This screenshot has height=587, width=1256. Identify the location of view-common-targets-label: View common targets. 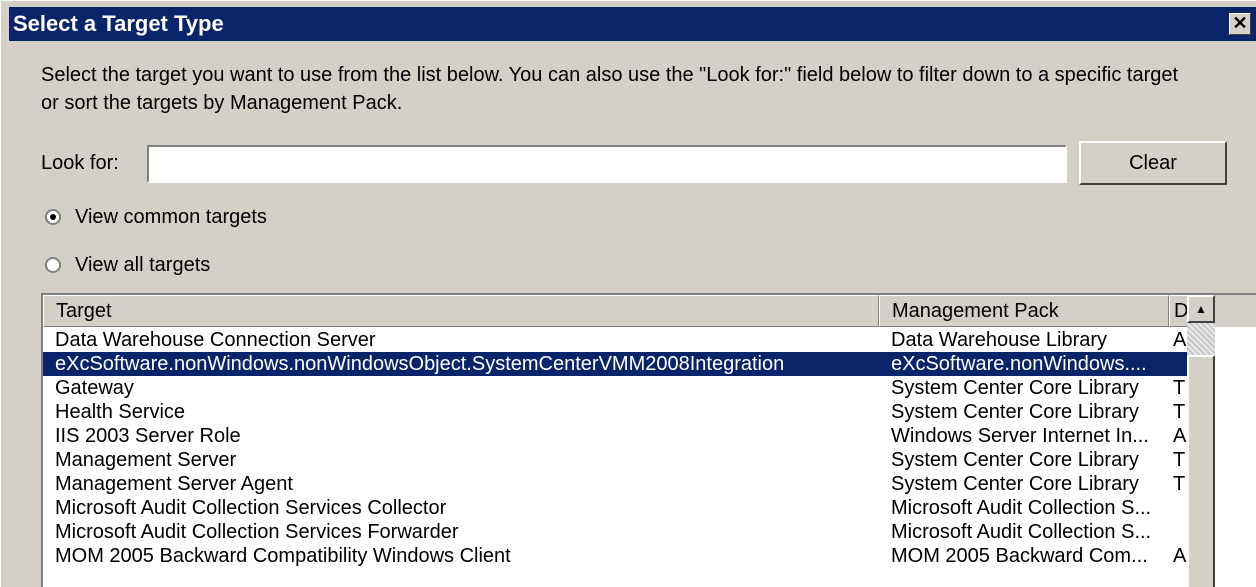
(171, 217).